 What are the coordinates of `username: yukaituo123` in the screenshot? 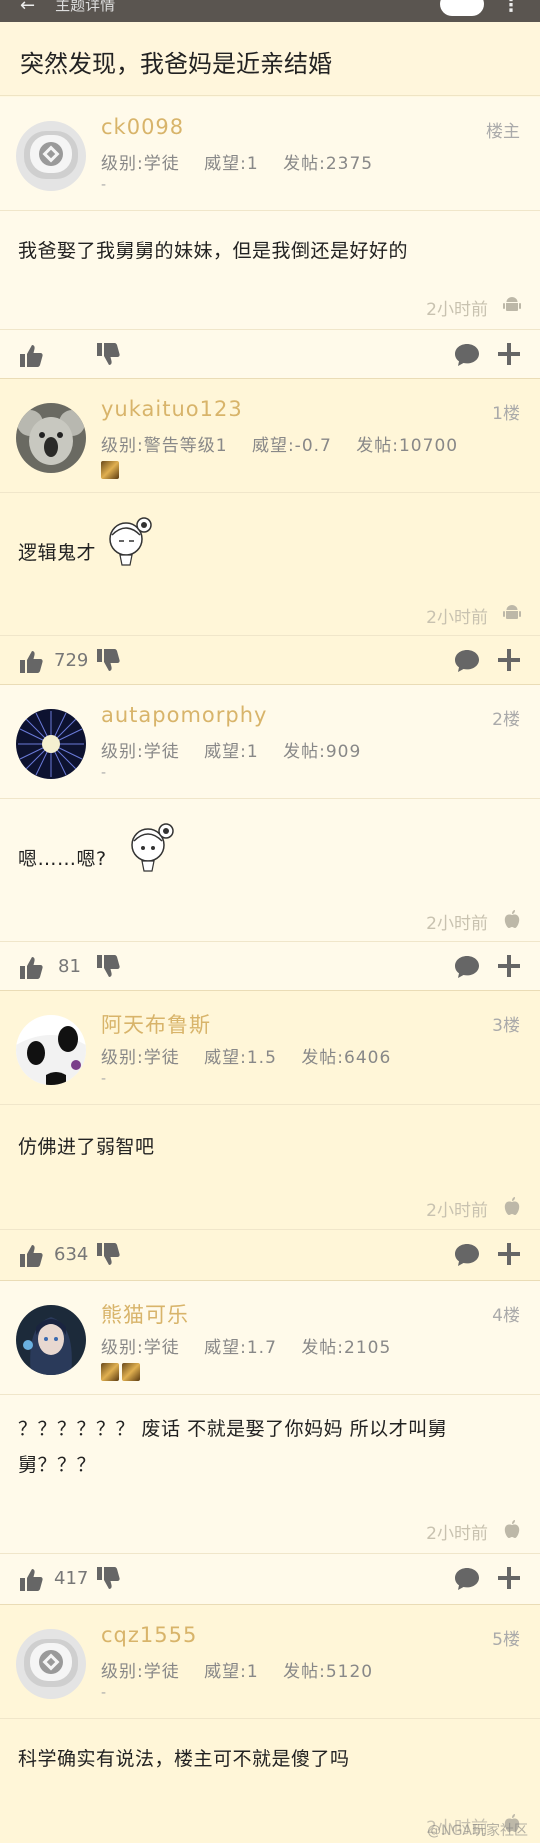 It's located at (172, 409).